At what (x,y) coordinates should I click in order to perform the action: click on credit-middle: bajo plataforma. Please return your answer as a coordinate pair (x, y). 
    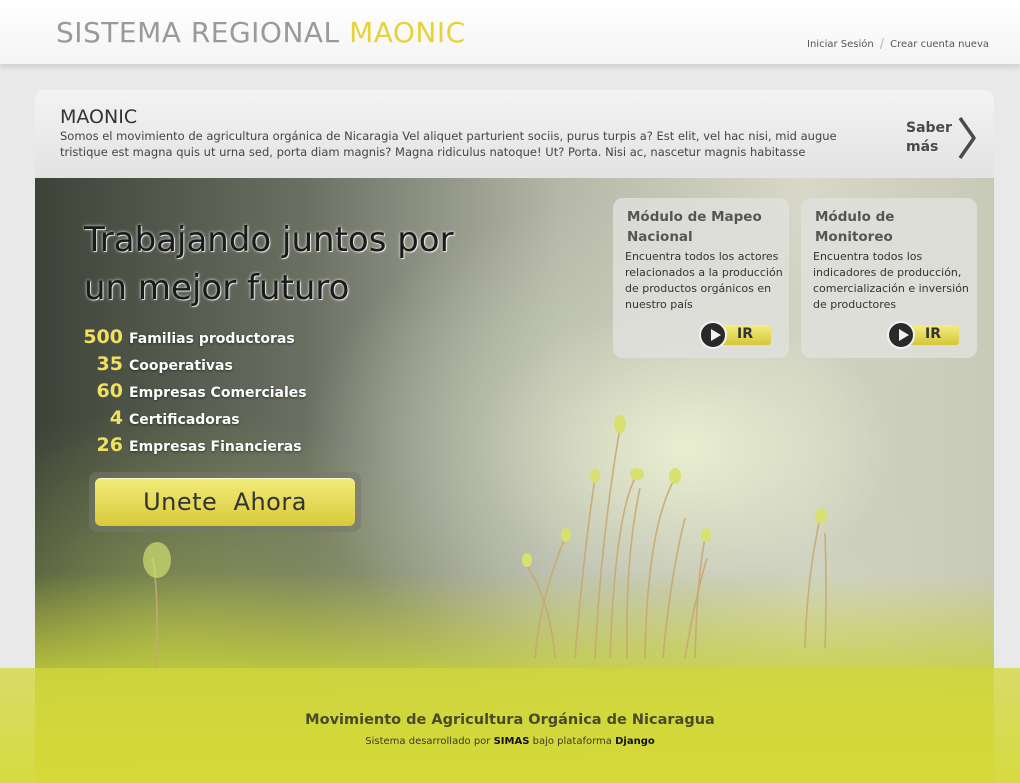
    Looking at the image, I should click on (572, 741).